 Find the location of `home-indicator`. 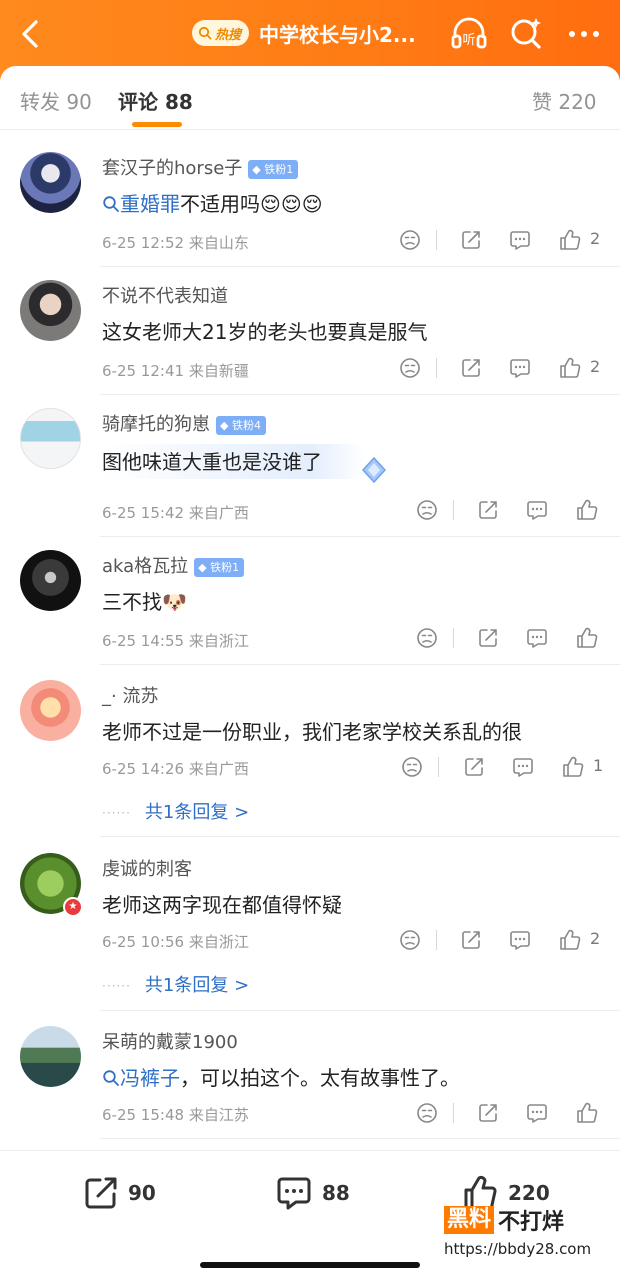

home-indicator is located at coordinates (310, 1265).